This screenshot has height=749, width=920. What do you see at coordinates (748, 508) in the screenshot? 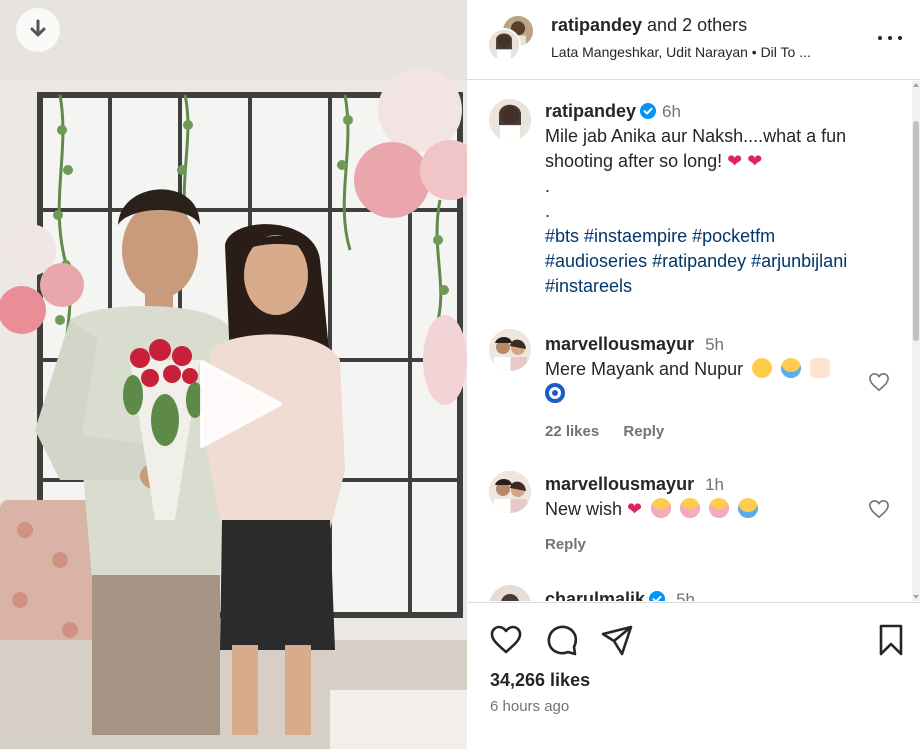
I see `tears-of-joy-emoji` at bounding box center [748, 508].